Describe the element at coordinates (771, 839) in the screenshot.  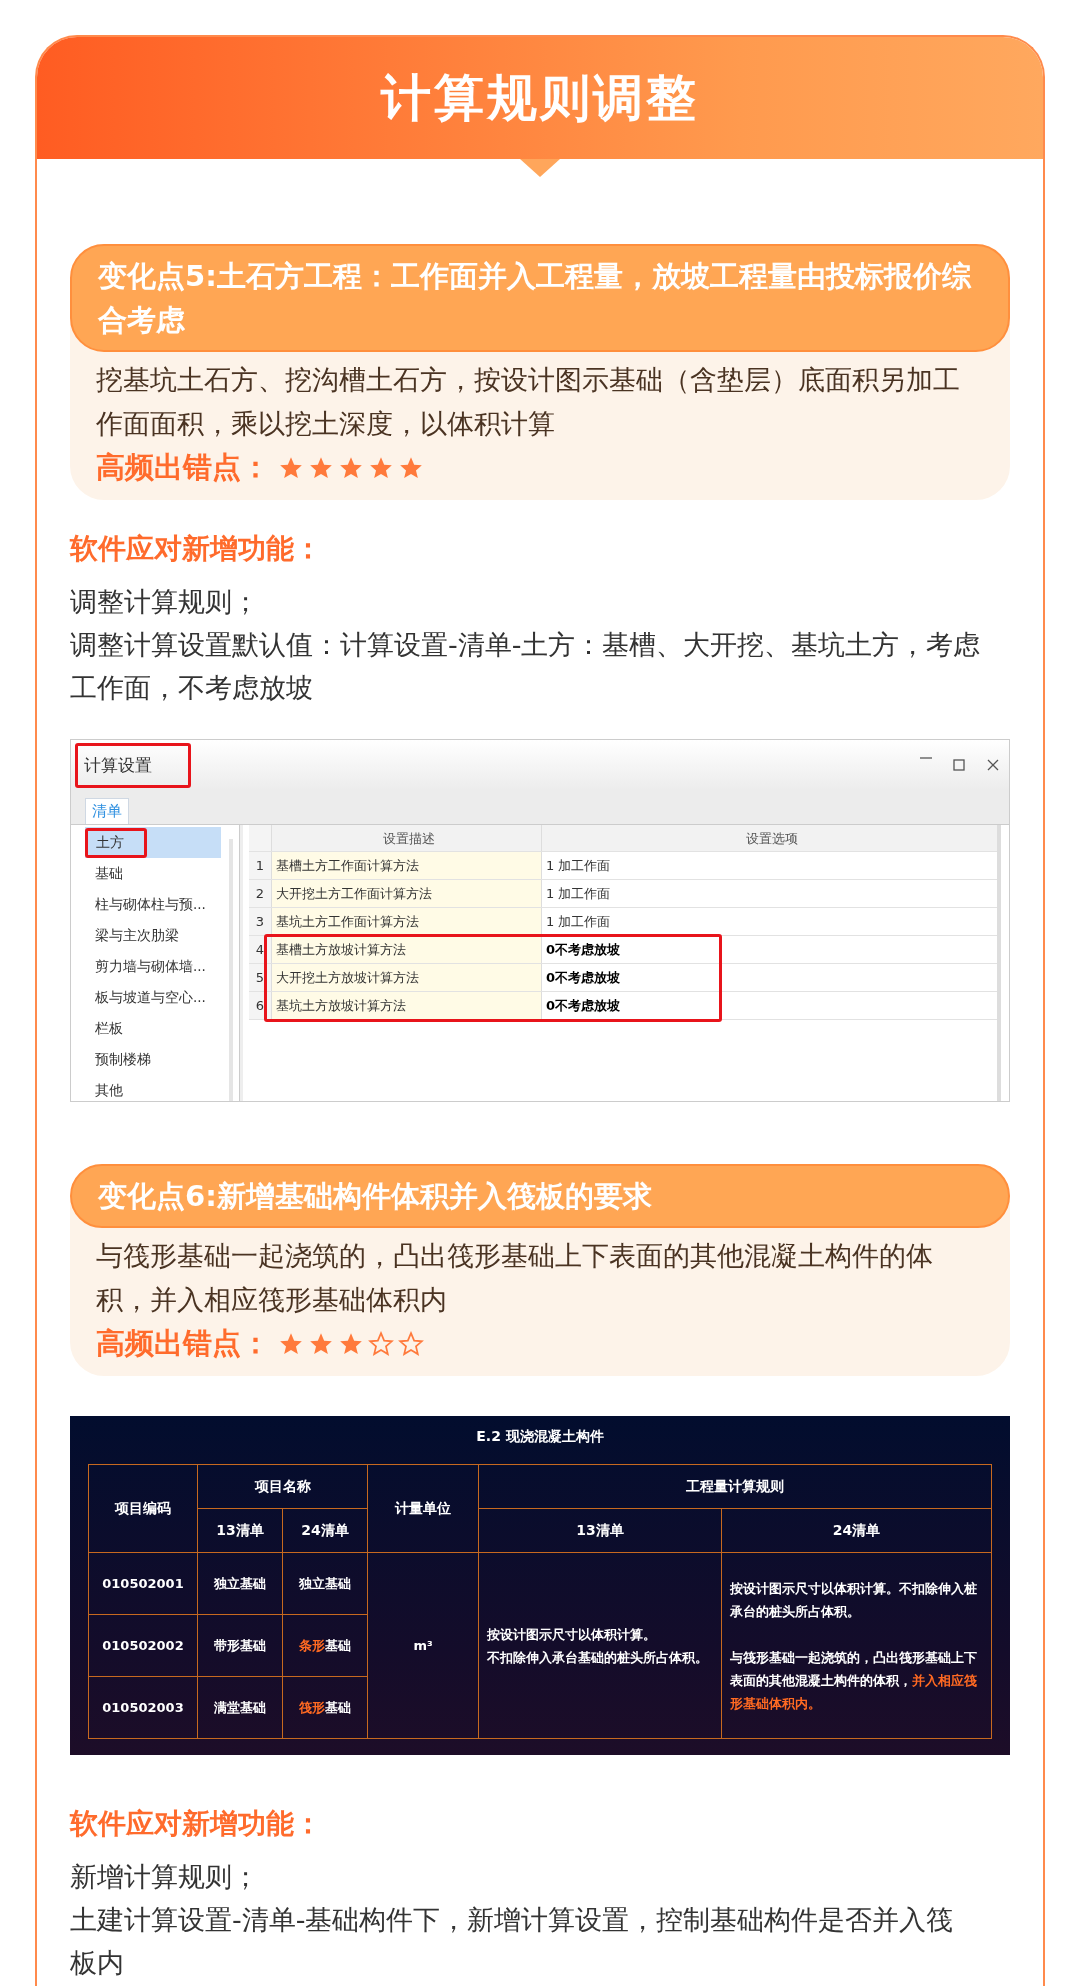
I see `column-header: 设置选项` at that location.